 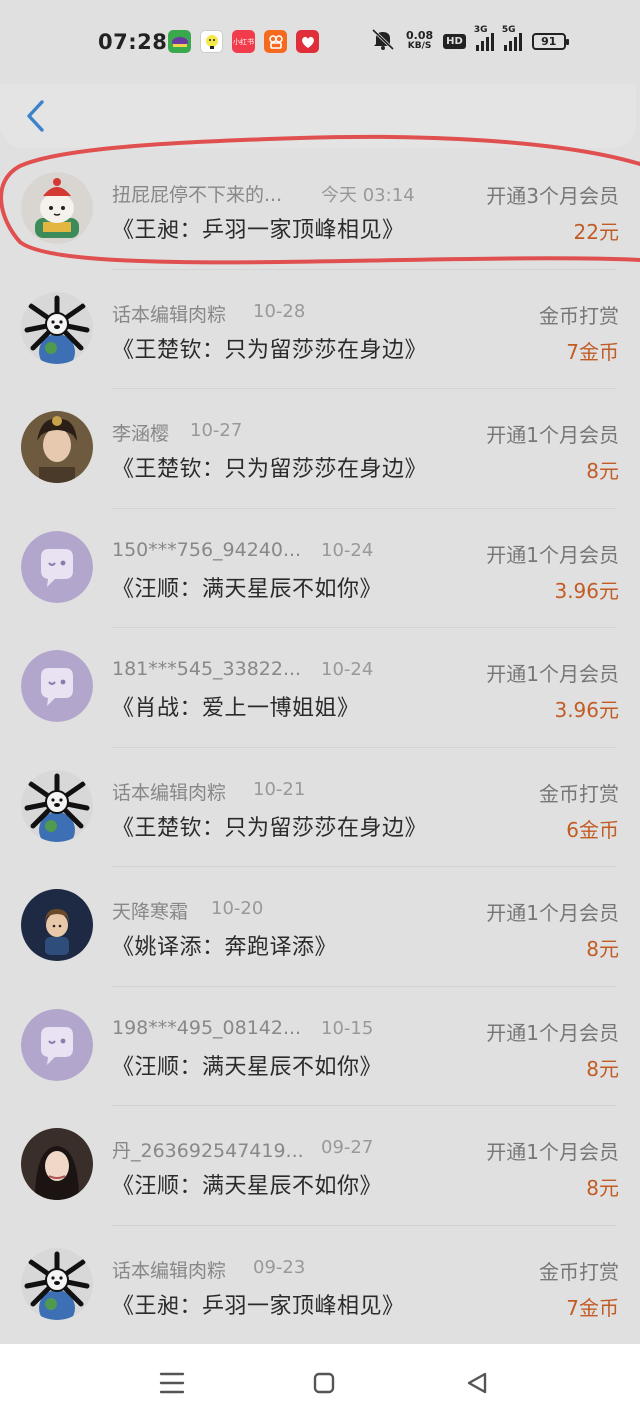 I want to click on record-row: 天降寒霜 10-20 《姚译添：奔跑译添》 开通1个月会员 8元, so click(x=320, y=927).